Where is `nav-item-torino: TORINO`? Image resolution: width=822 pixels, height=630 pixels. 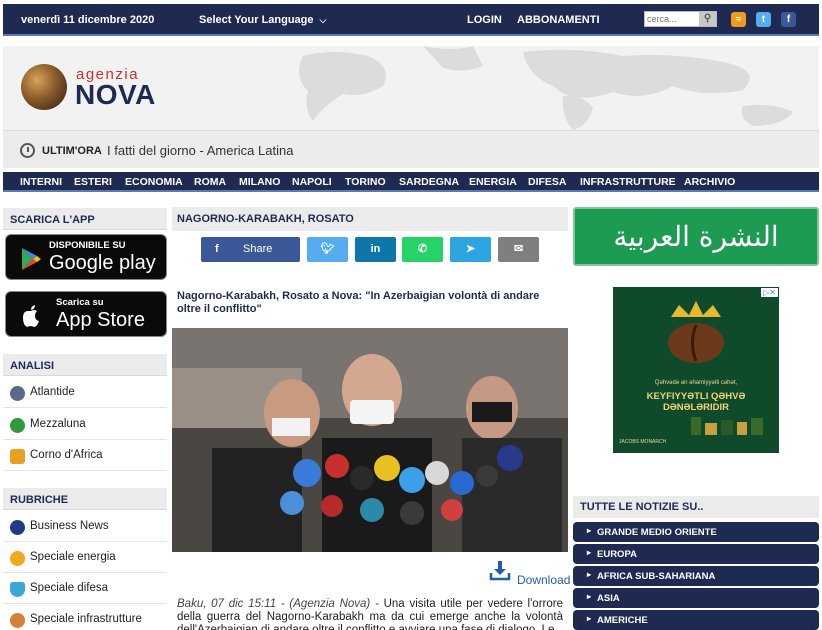 nav-item-torino: TORINO is located at coordinates (365, 182).